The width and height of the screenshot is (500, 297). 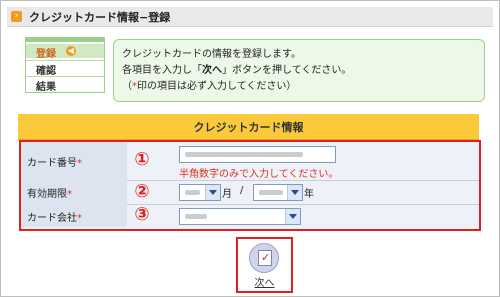 What do you see at coordinates (71, 51) in the screenshot?
I see `current-step-arrow-icon: ◀` at bounding box center [71, 51].